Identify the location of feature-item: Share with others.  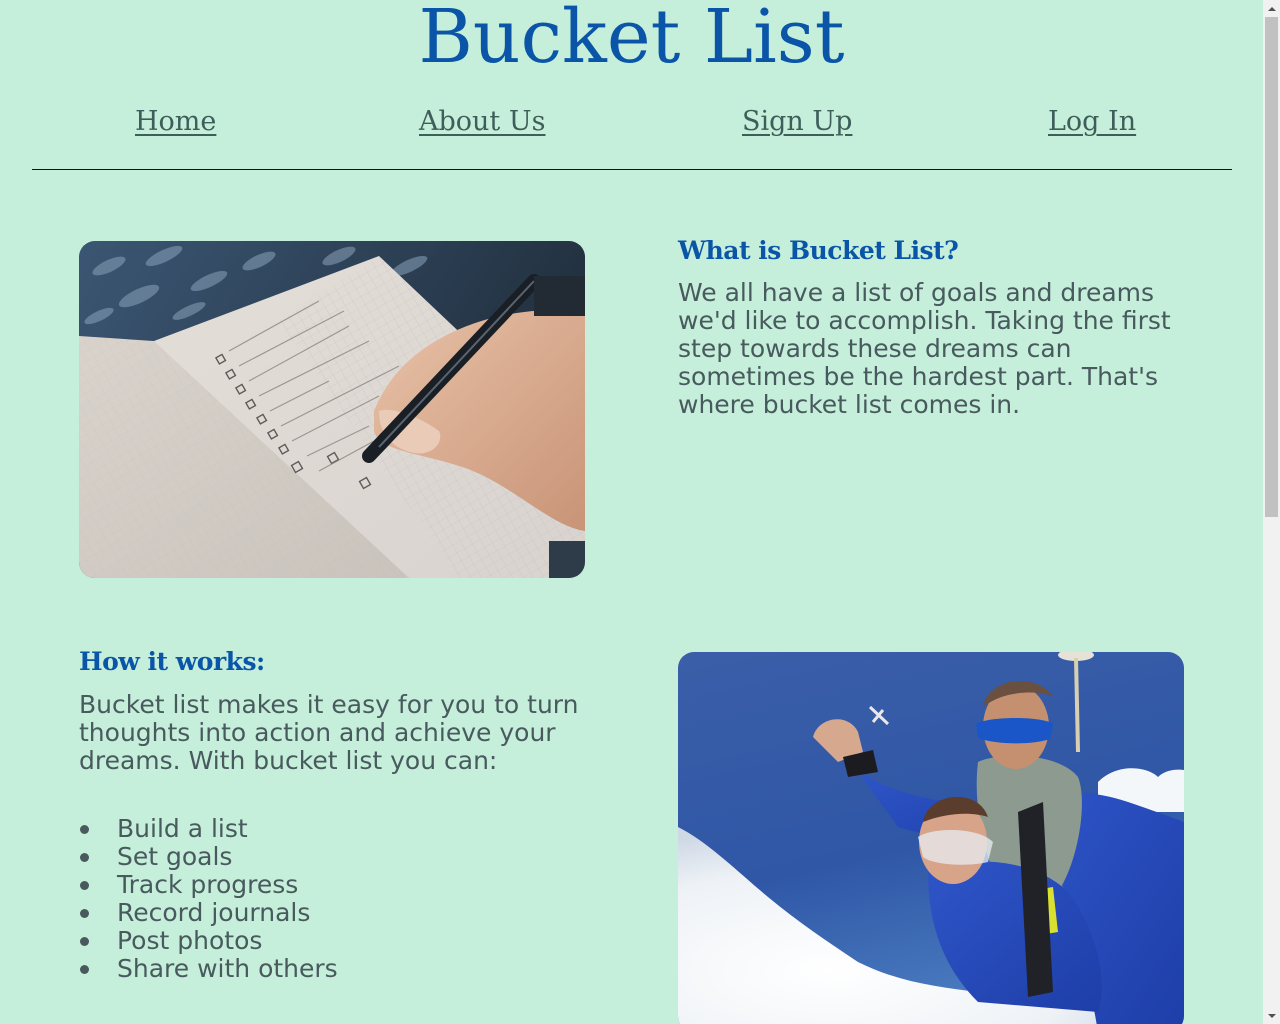
(208, 969).